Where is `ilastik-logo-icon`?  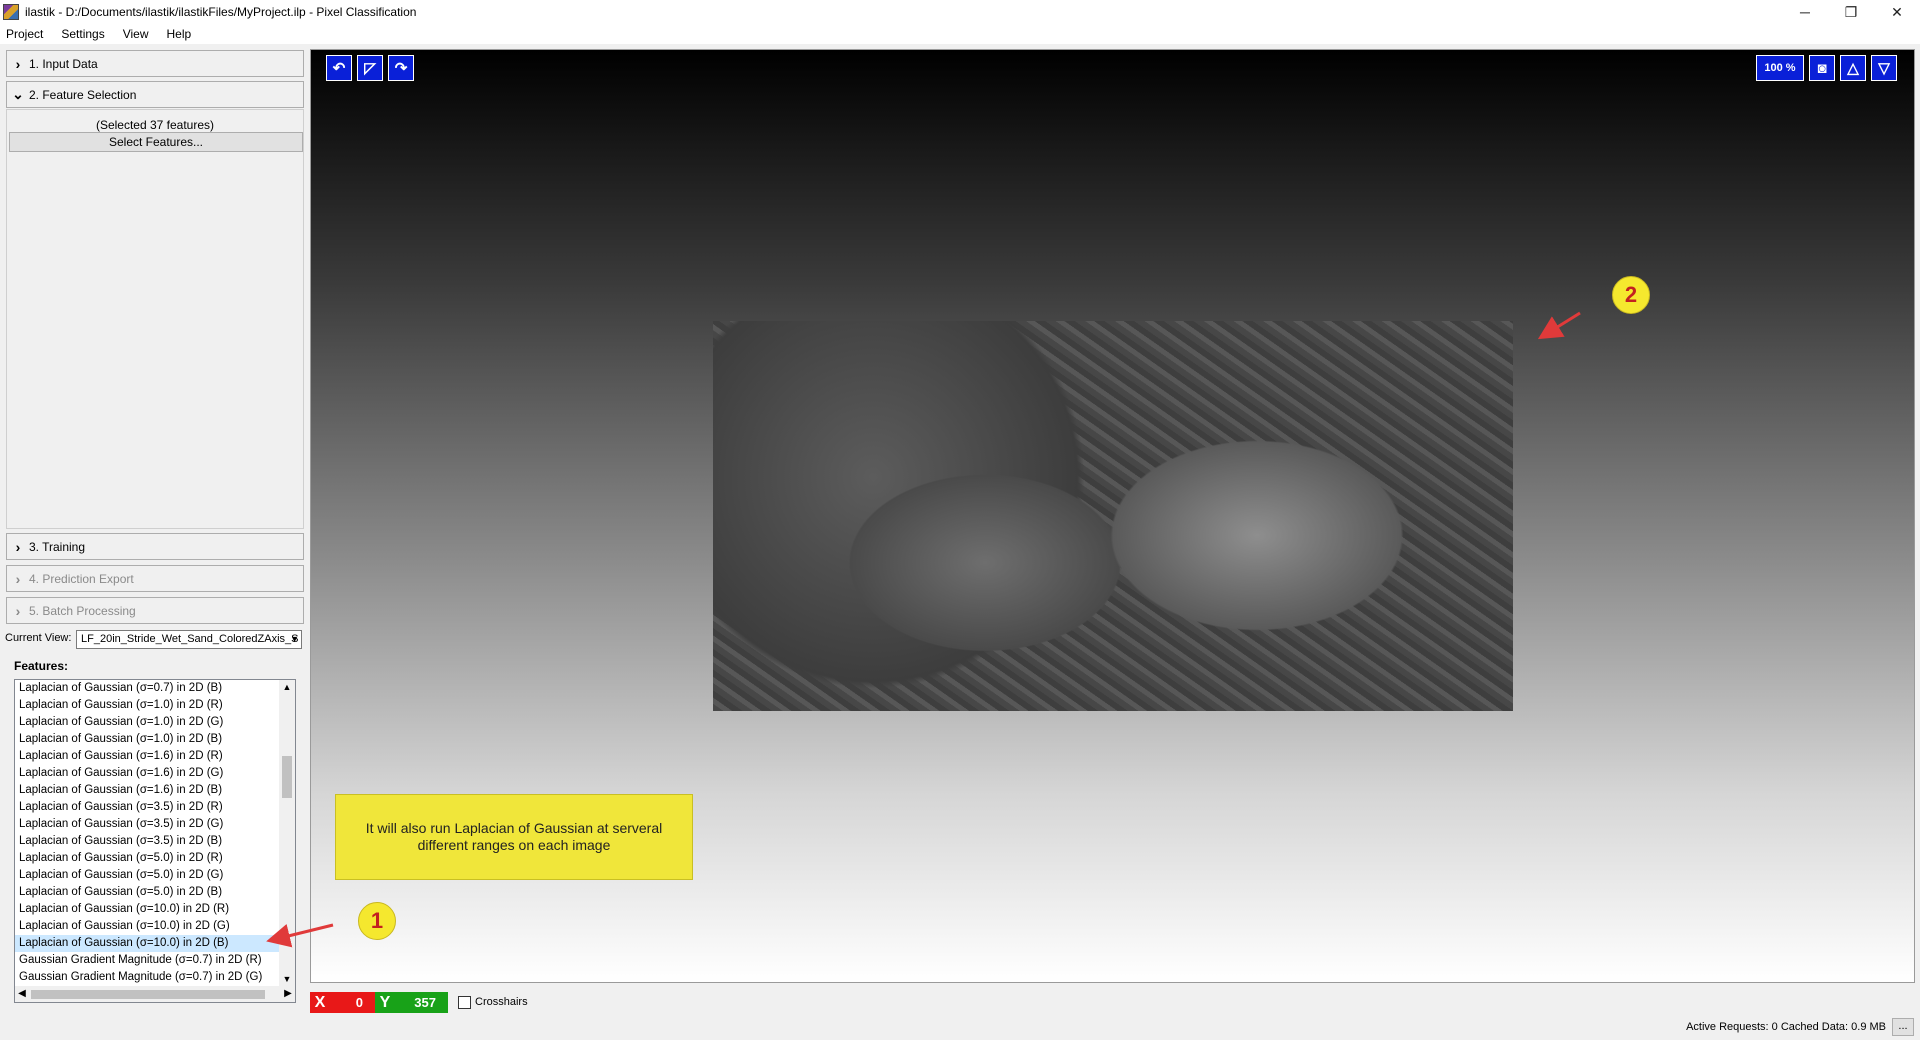 ilastik-logo-icon is located at coordinates (11, 12).